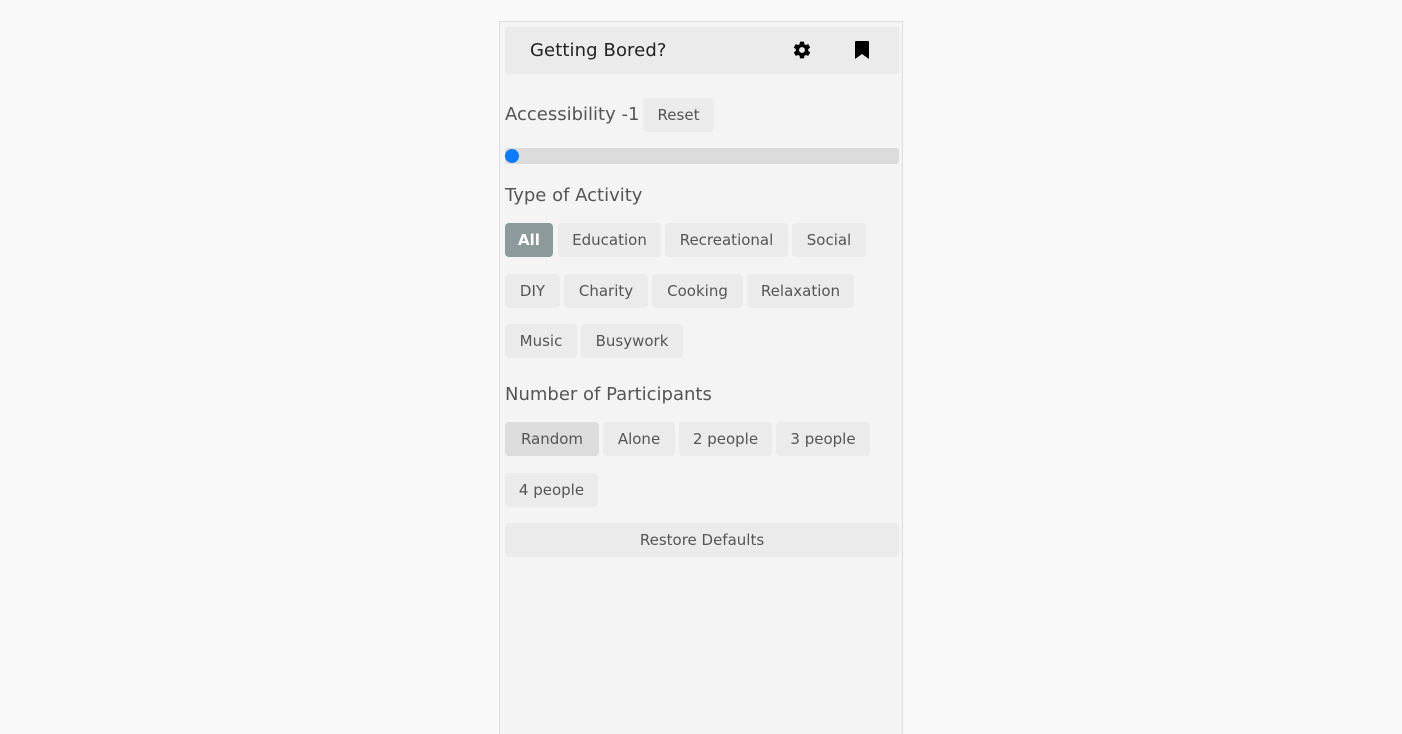 The width and height of the screenshot is (1402, 734). What do you see at coordinates (800, 291) in the screenshot?
I see `activity-chip-relaxation: Relaxation` at bounding box center [800, 291].